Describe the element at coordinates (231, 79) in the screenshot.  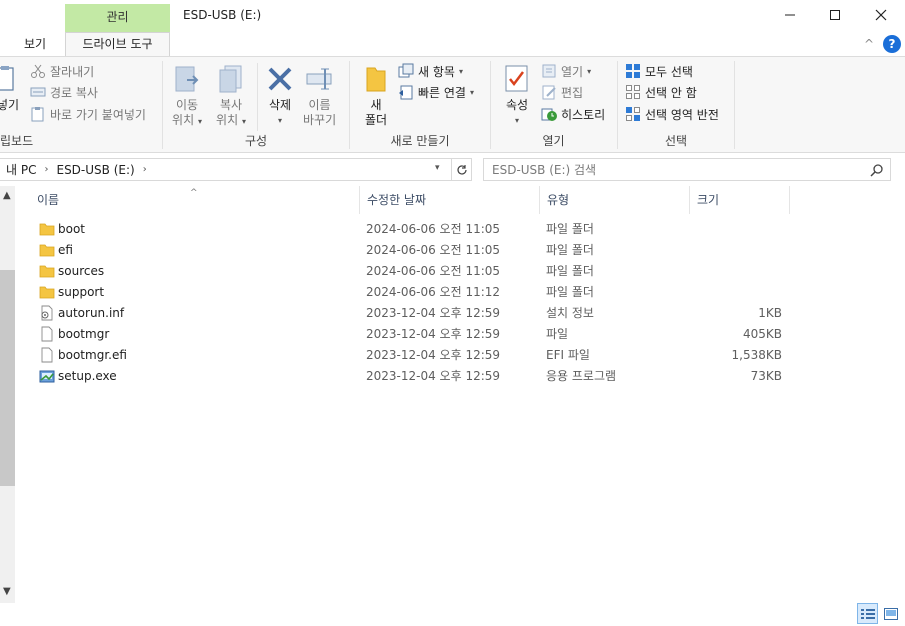
I see `copy-to-icon` at that location.